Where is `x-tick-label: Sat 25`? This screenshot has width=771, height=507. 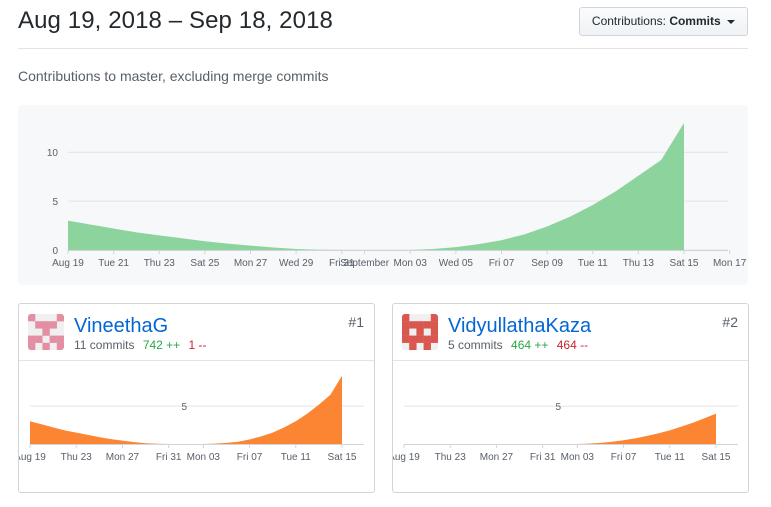
x-tick-label: Sat 25 is located at coordinates (204, 263).